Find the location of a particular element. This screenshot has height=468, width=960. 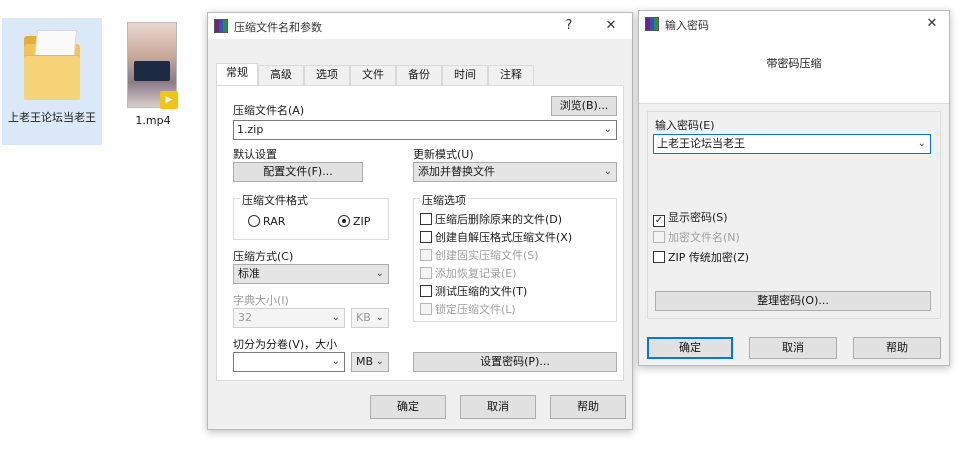

encrypt-names-checkbox: 加密文件名(N) is located at coordinates (696, 238).